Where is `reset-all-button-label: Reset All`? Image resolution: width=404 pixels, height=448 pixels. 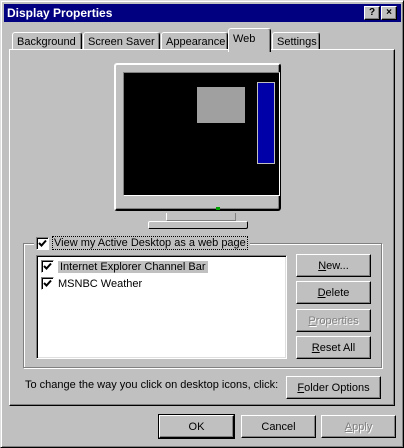
reset-all-button-label: Reset All is located at coordinates (333, 347).